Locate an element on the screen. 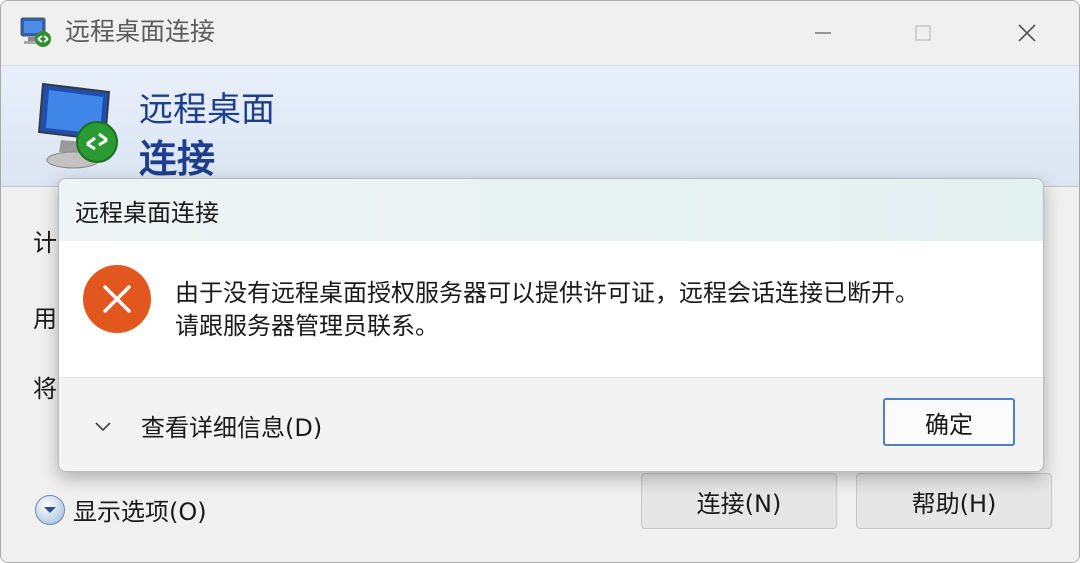 The height and width of the screenshot is (563, 1080). maximize-button is located at coordinates (923, 33).